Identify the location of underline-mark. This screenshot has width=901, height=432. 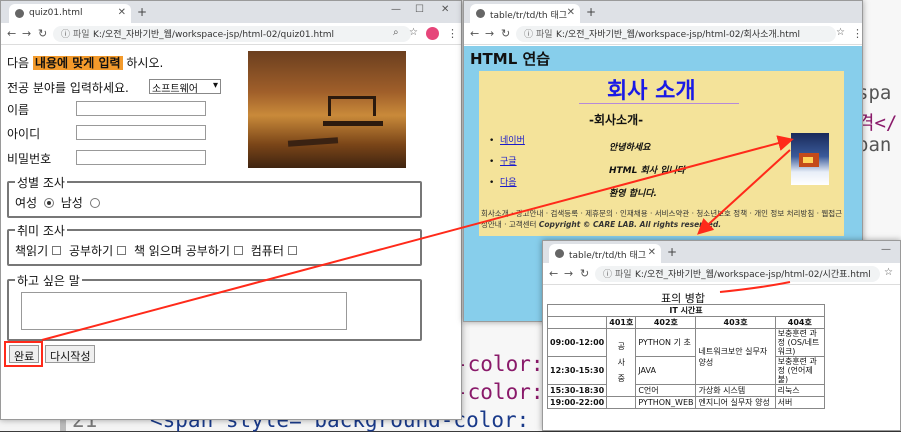
(755, 287).